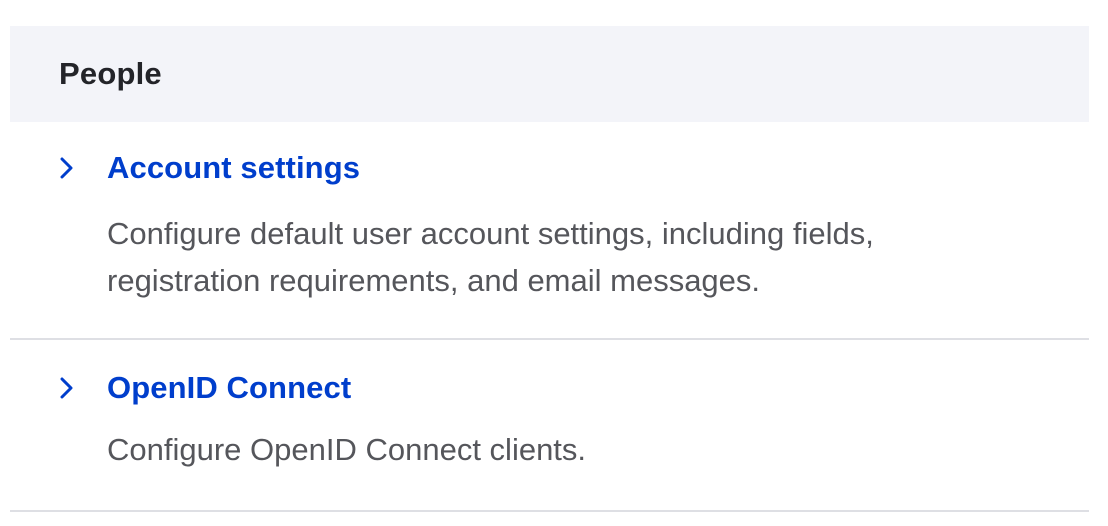 The width and height of the screenshot is (1108, 526). Describe the element at coordinates (347, 449) in the screenshot. I see `openid-connect-description: Configure OpenID Connect clients.` at that location.